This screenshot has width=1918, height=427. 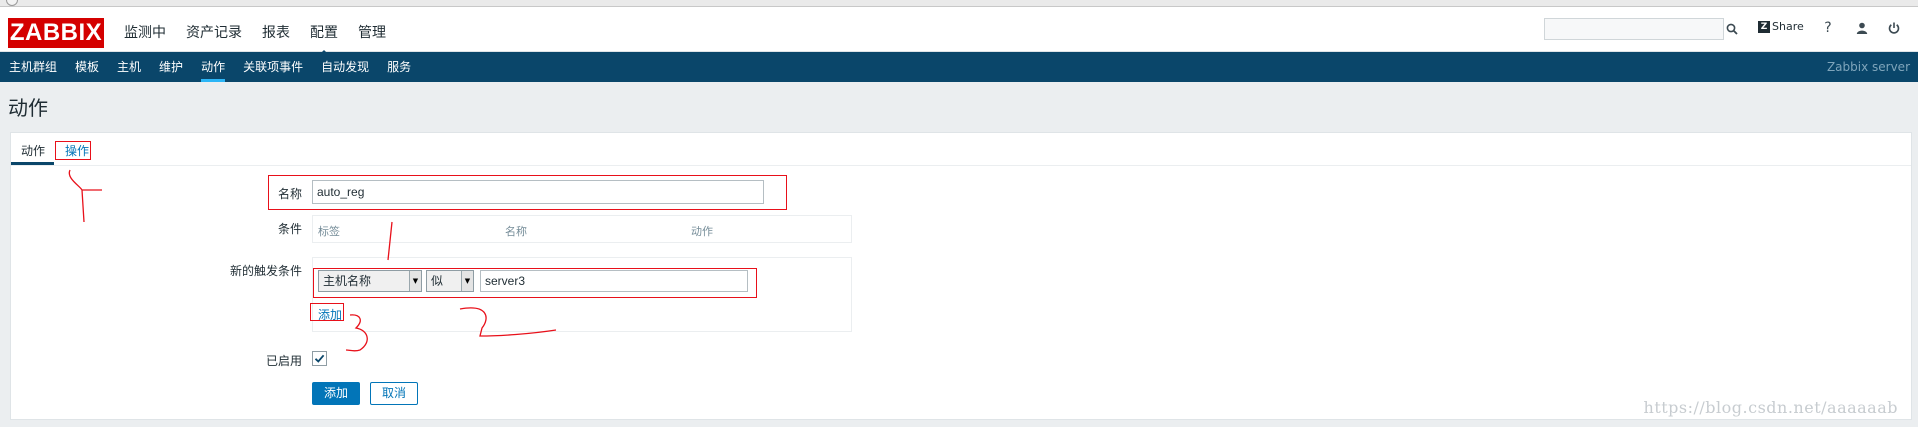 What do you see at coordinates (1828, 28) in the screenshot?
I see `help-icon: ?` at bounding box center [1828, 28].